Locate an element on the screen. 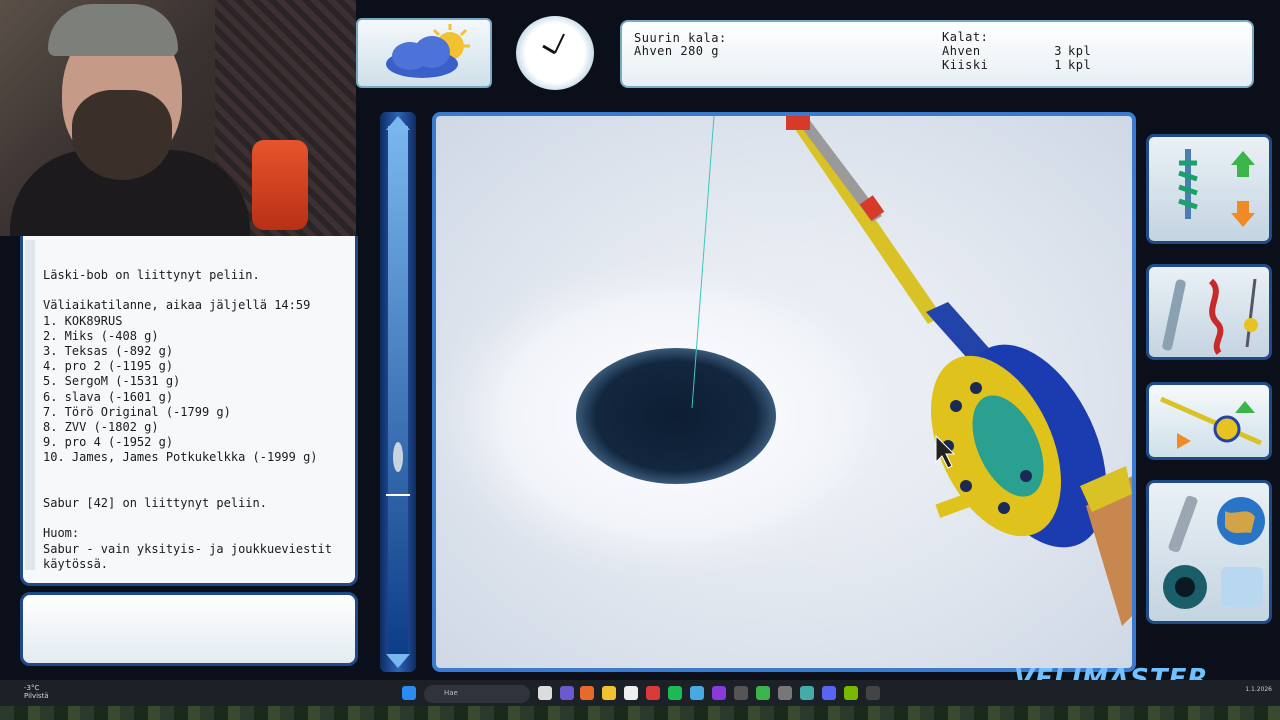 This screenshot has height=720, width=1280. chat-line: 4. pro 2 (-1195 g) is located at coordinates (108, 366).